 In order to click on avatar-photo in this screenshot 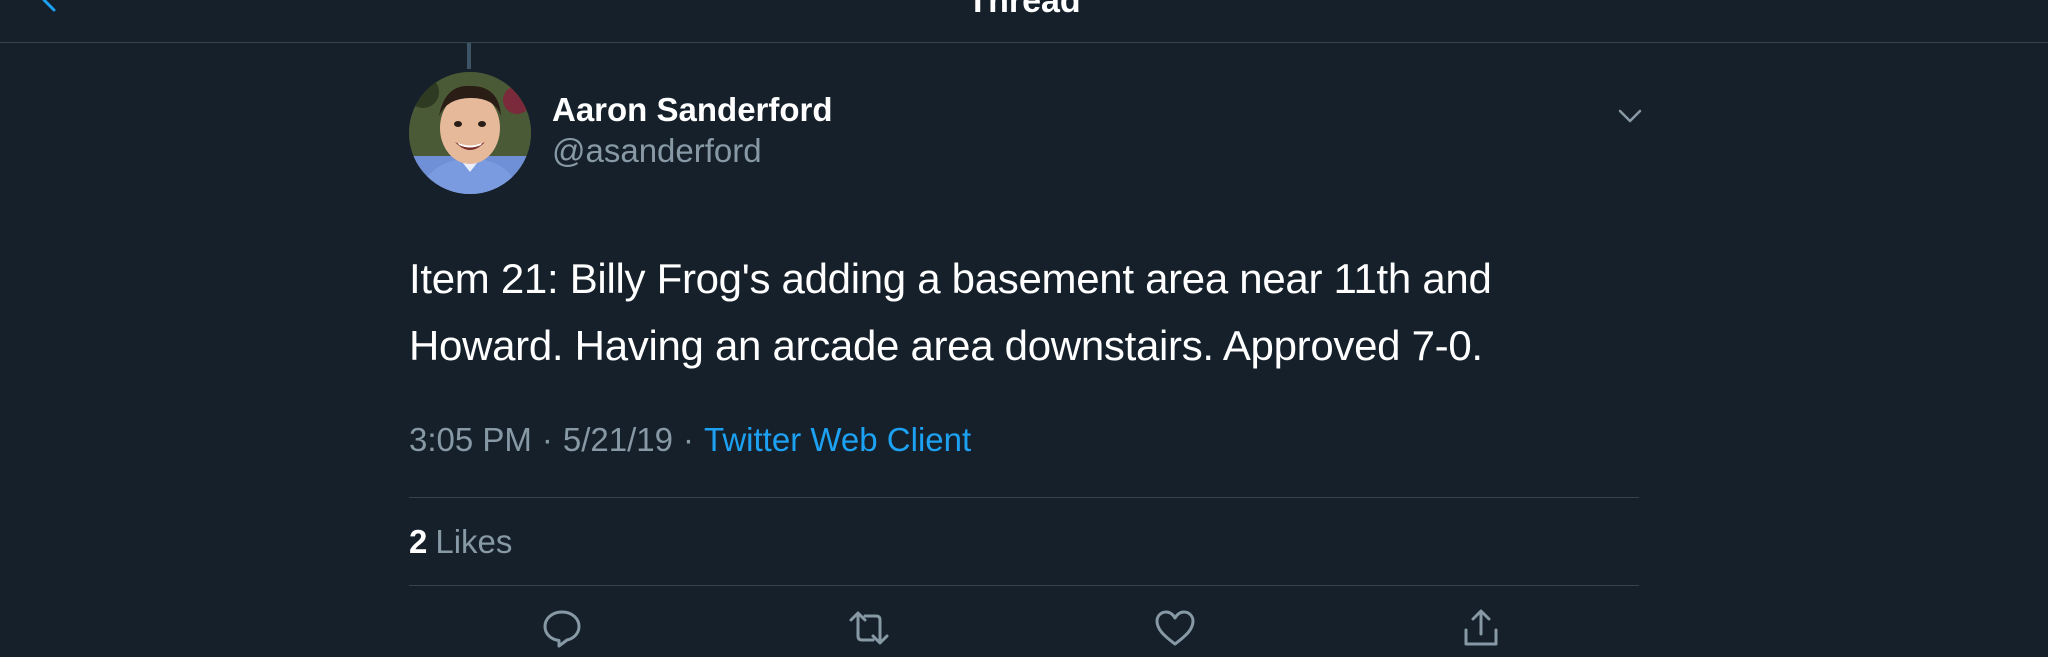, I will do `click(470, 133)`.